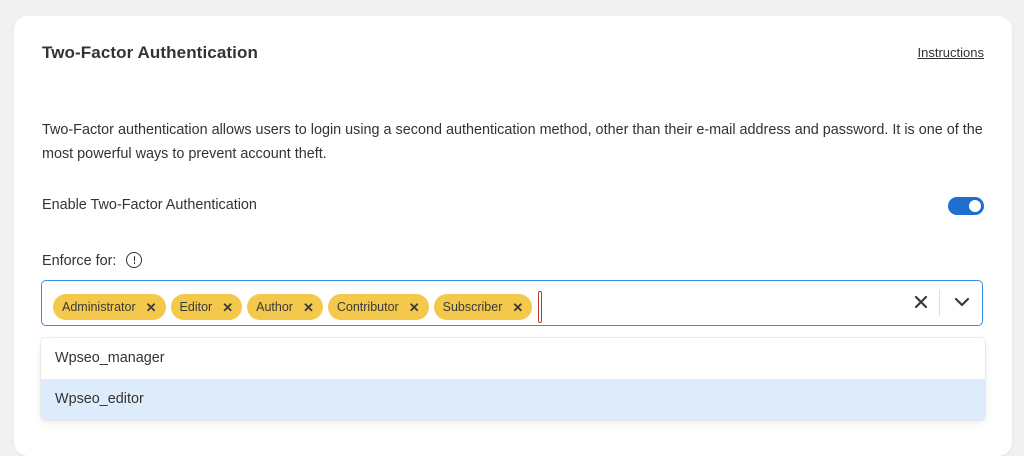 This screenshot has width=1024, height=456. Describe the element at coordinates (99, 307) in the screenshot. I see `chip-label: Administrator` at that location.